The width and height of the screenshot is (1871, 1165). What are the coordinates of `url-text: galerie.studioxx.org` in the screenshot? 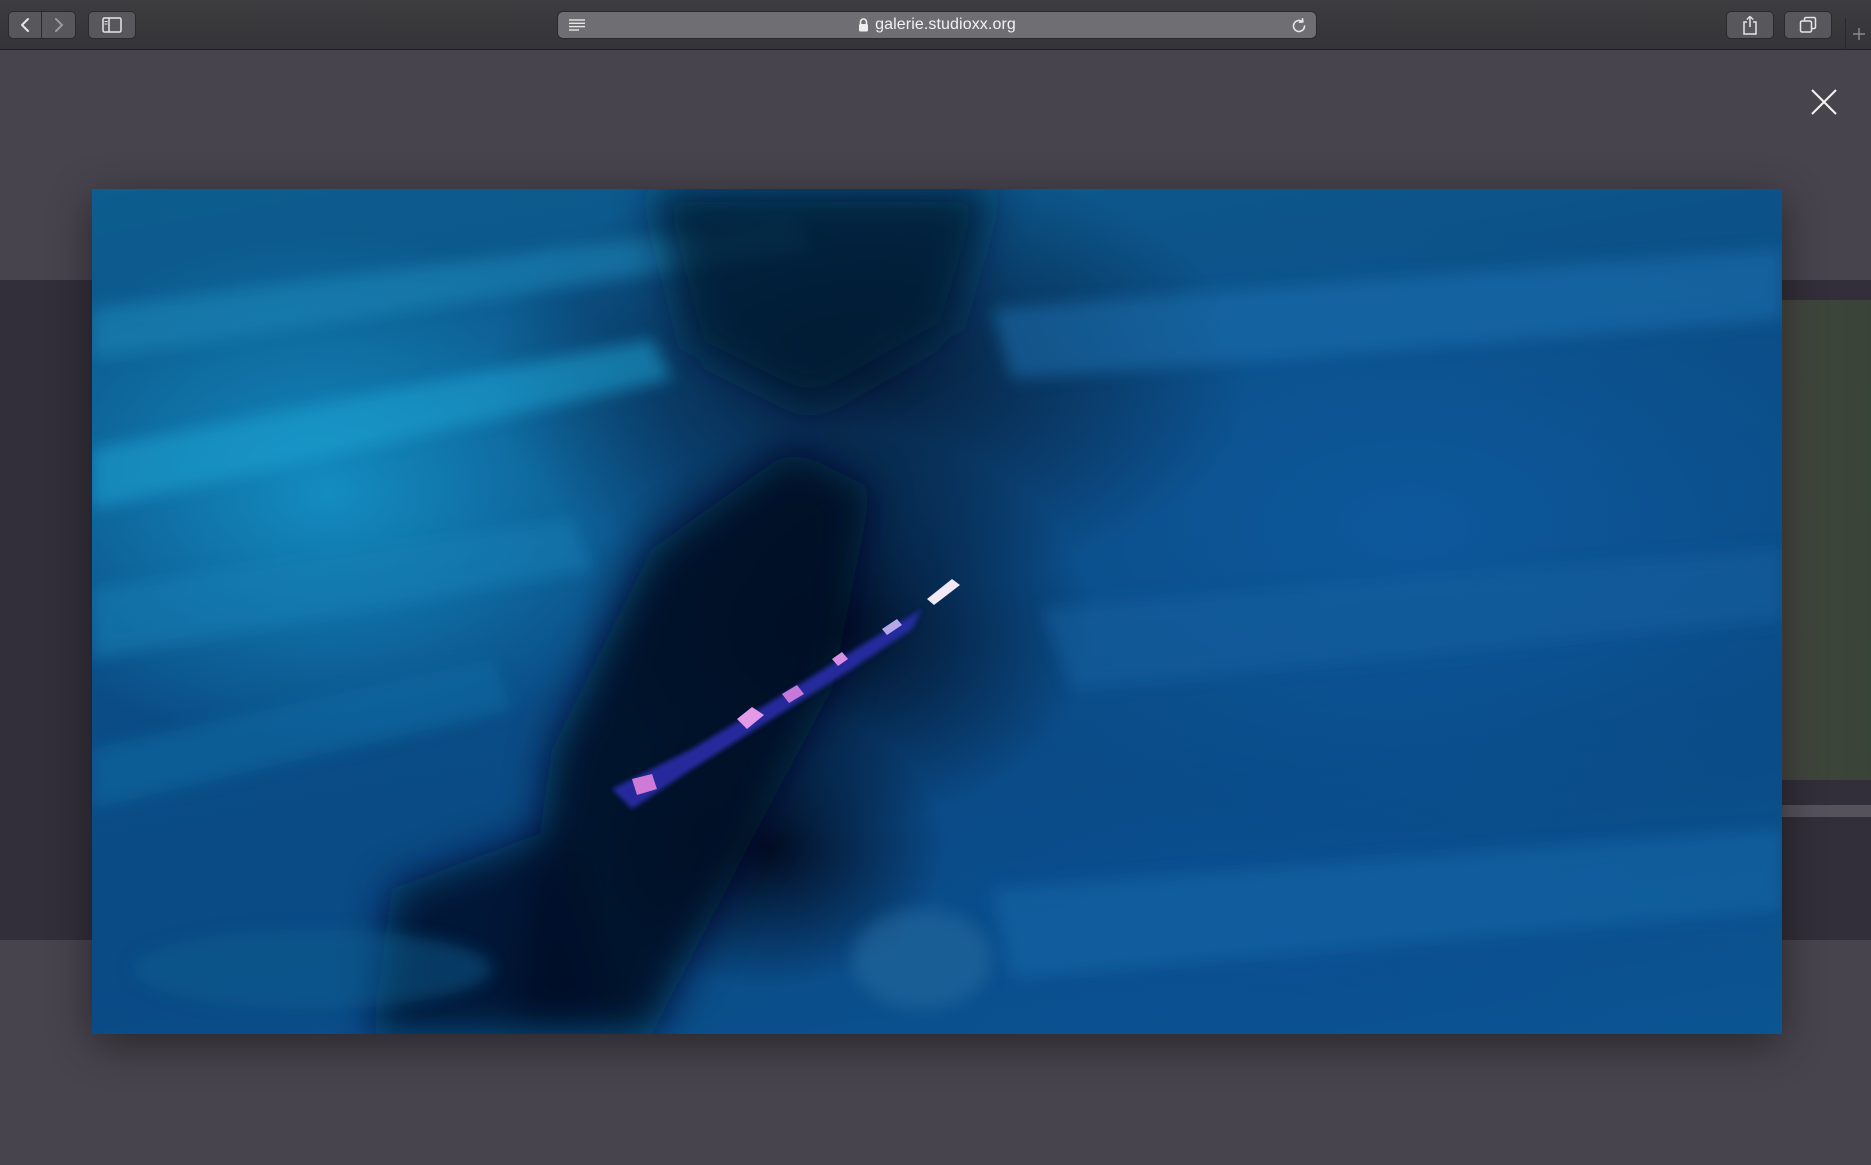 It's located at (945, 24).